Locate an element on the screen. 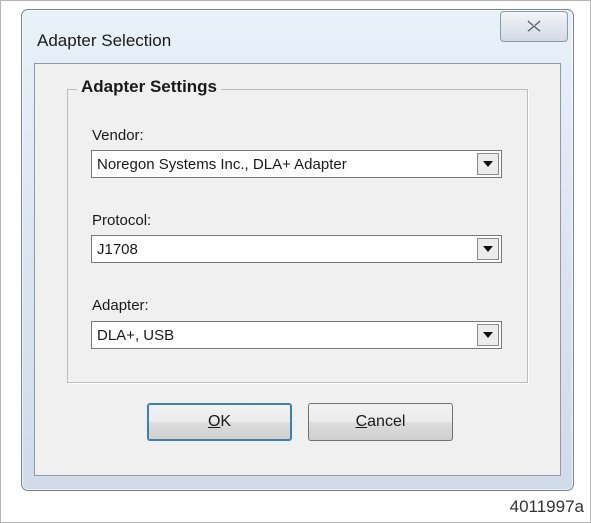 The height and width of the screenshot is (523, 591). cancel-mnemonic: C is located at coordinates (361, 421).